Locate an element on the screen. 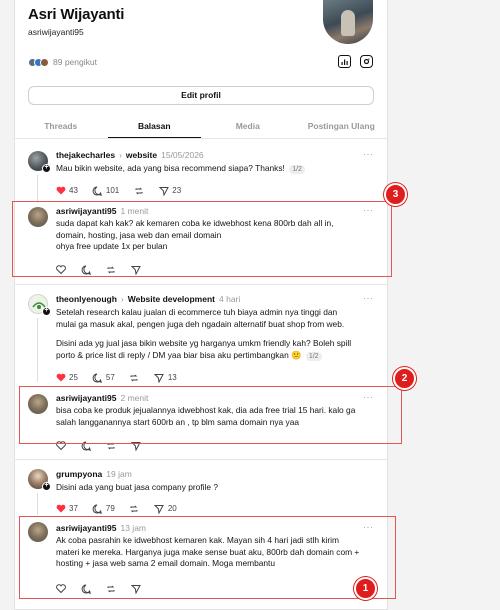 The height and width of the screenshot is (610, 500). post-username: grumpyona is located at coordinates (79, 474).